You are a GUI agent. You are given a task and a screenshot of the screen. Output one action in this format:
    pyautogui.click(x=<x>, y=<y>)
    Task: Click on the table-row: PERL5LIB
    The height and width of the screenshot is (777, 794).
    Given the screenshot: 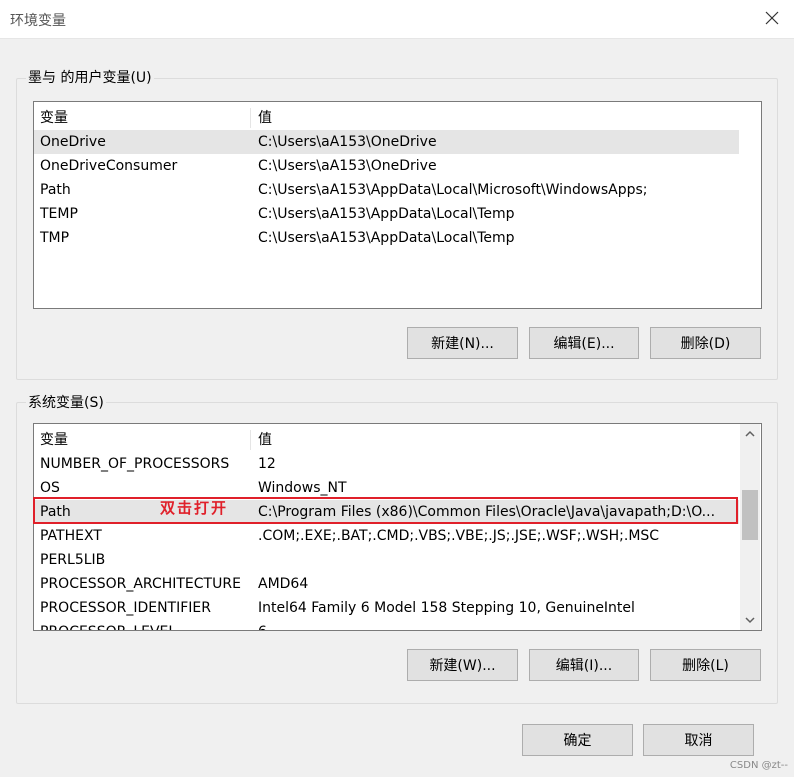 What is the action you would take?
    pyautogui.click(x=386, y=560)
    